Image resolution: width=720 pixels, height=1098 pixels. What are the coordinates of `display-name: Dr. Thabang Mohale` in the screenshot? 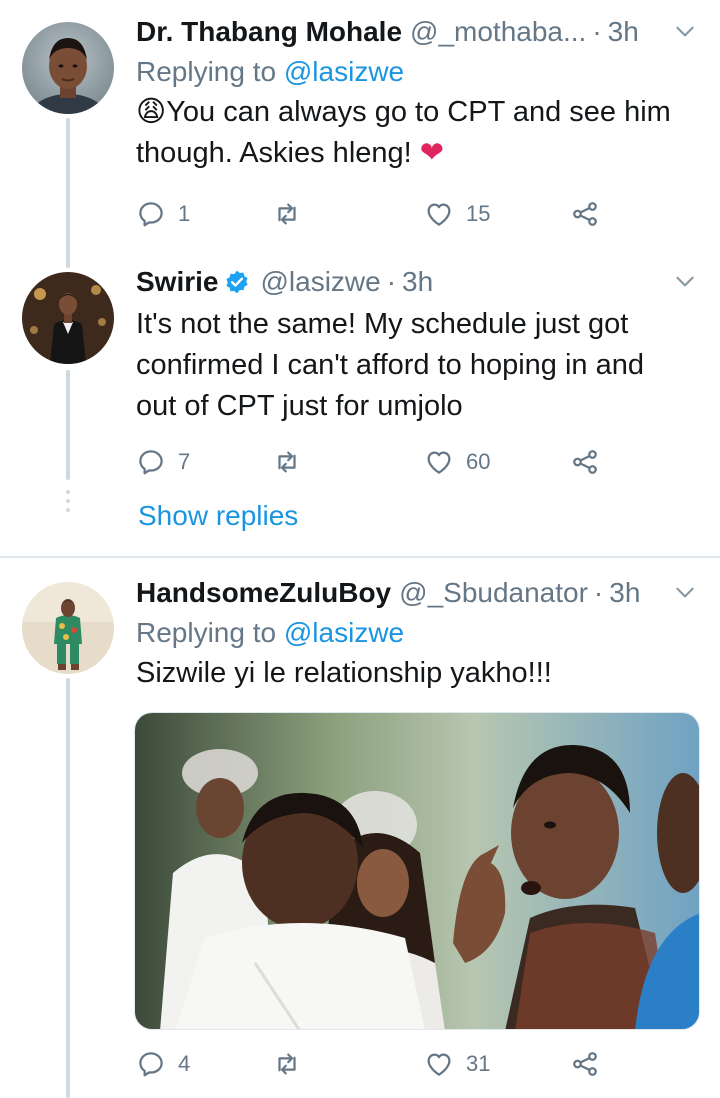 It's located at (269, 32).